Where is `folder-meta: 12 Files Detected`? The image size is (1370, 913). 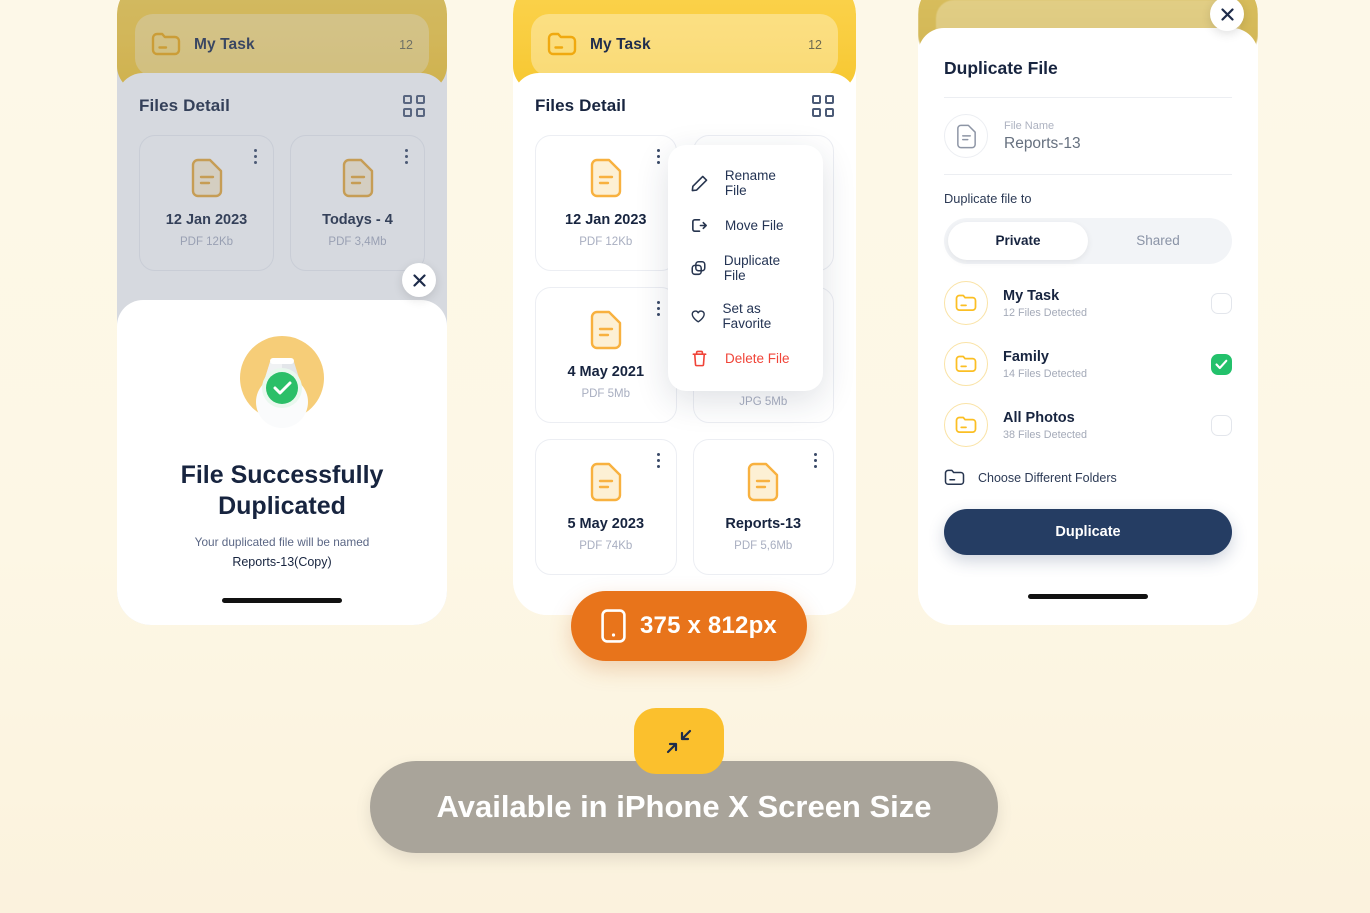 folder-meta: 12 Files Detected is located at coordinates (1045, 312).